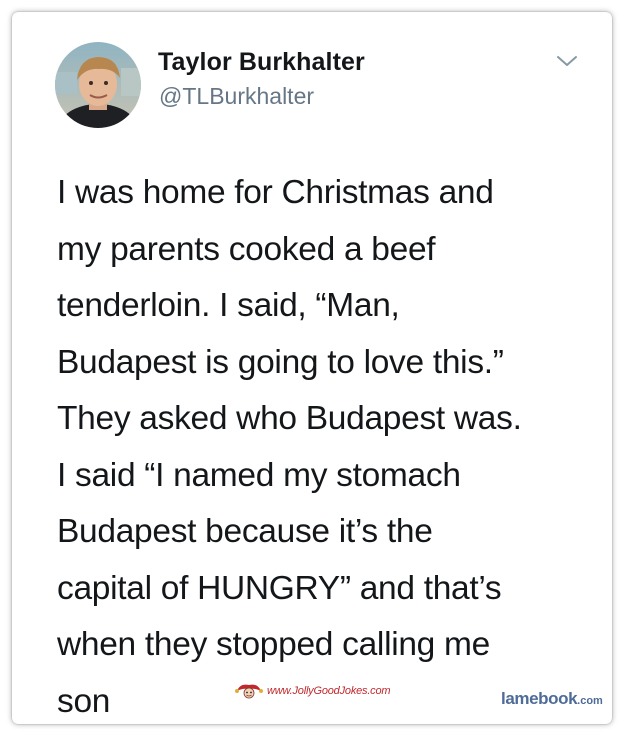 Image resolution: width=630 pixels, height=741 pixels. Describe the element at coordinates (261, 62) in the screenshot. I see `author-name: Taylor Burkhalter` at that location.